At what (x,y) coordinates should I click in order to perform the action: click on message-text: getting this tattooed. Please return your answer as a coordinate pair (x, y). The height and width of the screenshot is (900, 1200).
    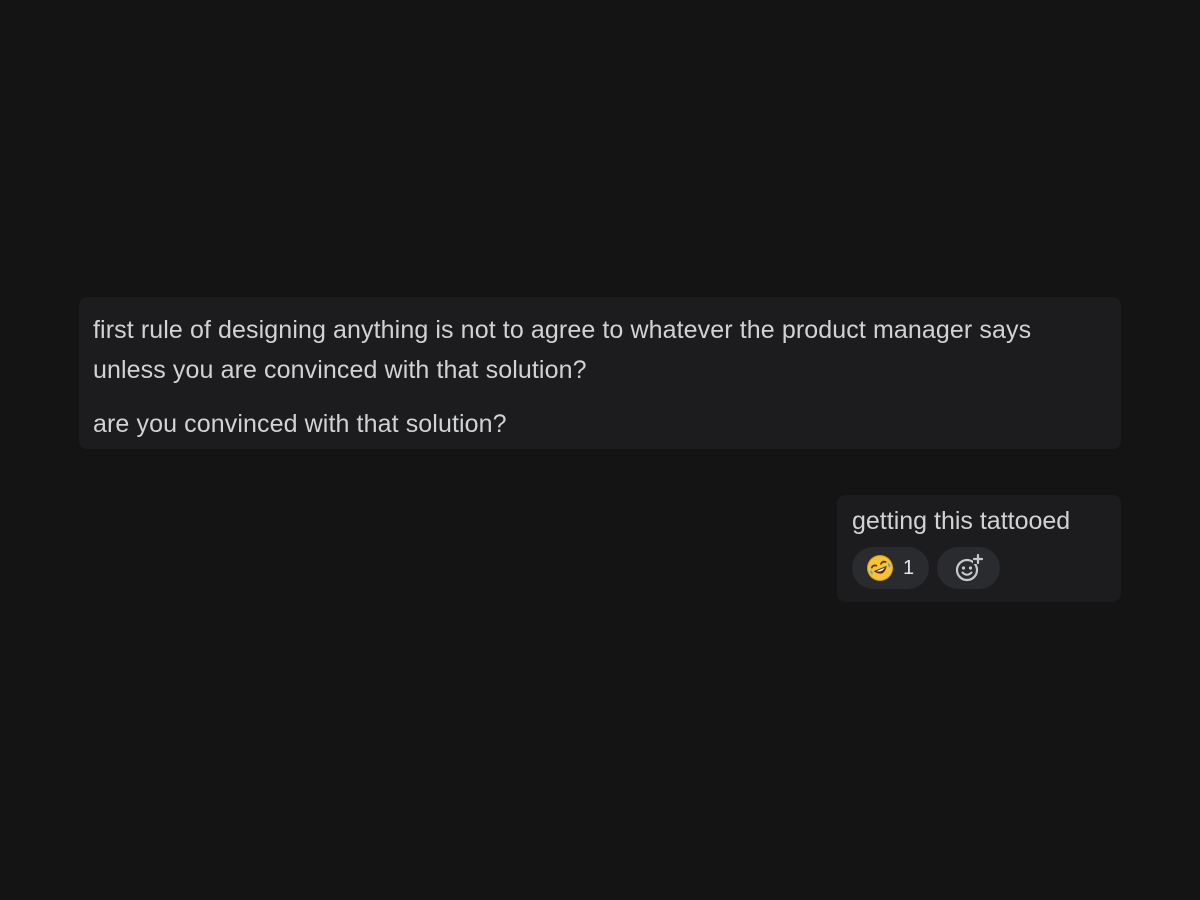
    Looking at the image, I should click on (961, 521).